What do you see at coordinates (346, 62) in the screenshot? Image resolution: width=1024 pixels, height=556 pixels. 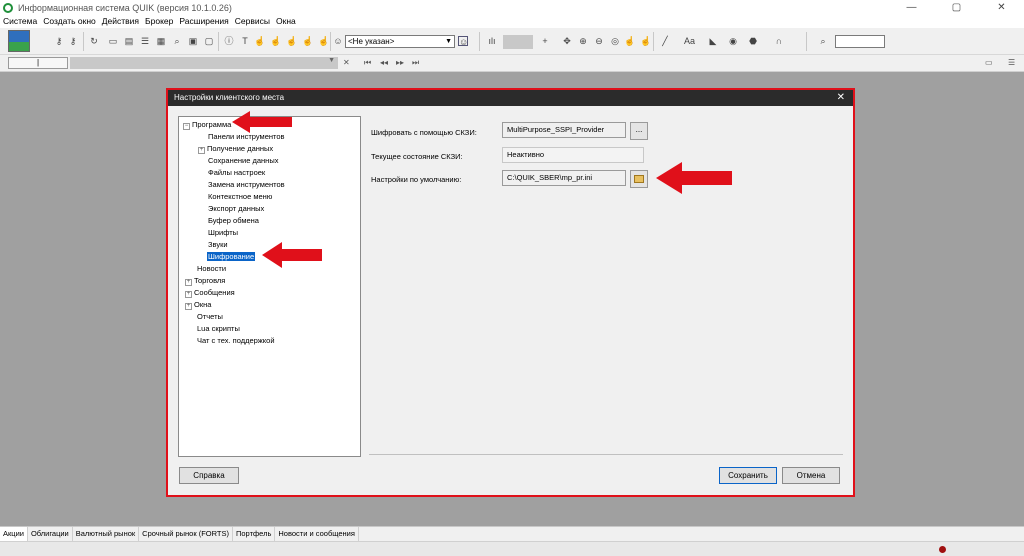 I see `clear-icon: ✕` at bounding box center [346, 62].